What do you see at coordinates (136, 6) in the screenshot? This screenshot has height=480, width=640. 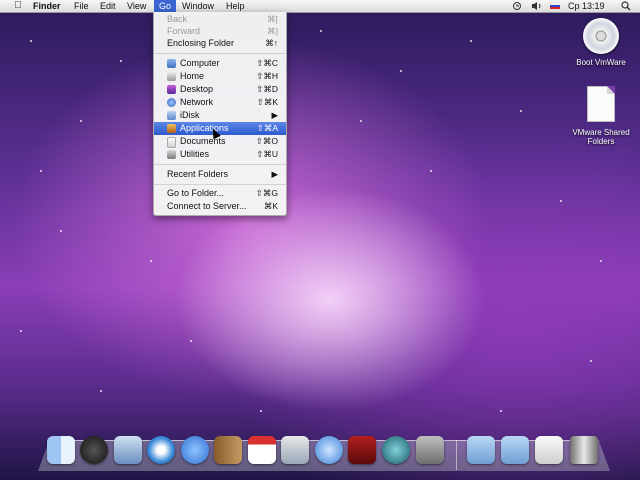 I see `menu-view: View` at bounding box center [136, 6].